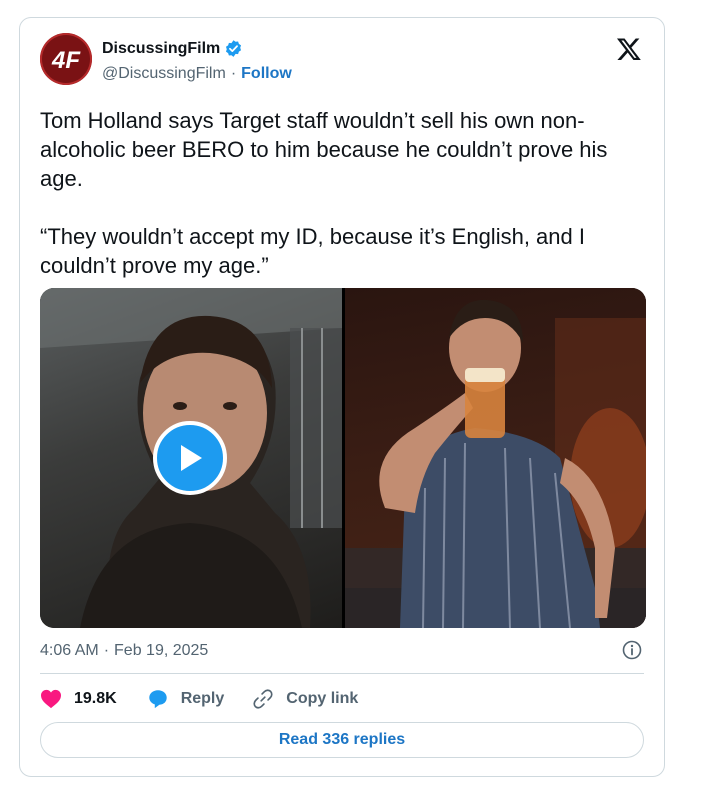  What do you see at coordinates (266, 74) in the screenshot?
I see `follow-button: Follow` at bounding box center [266, 74].